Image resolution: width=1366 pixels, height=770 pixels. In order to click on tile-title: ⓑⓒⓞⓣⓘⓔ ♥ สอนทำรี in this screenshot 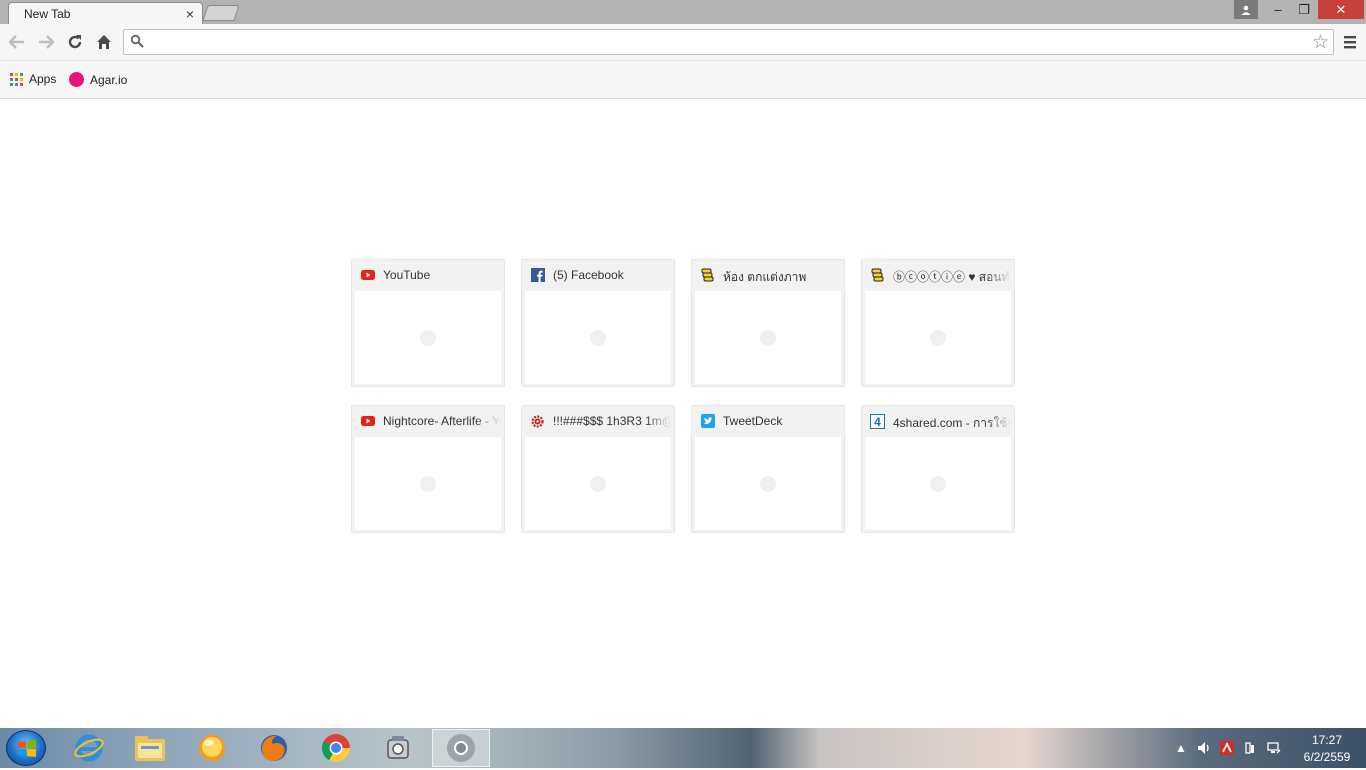, I will do `click(952, 277)`.